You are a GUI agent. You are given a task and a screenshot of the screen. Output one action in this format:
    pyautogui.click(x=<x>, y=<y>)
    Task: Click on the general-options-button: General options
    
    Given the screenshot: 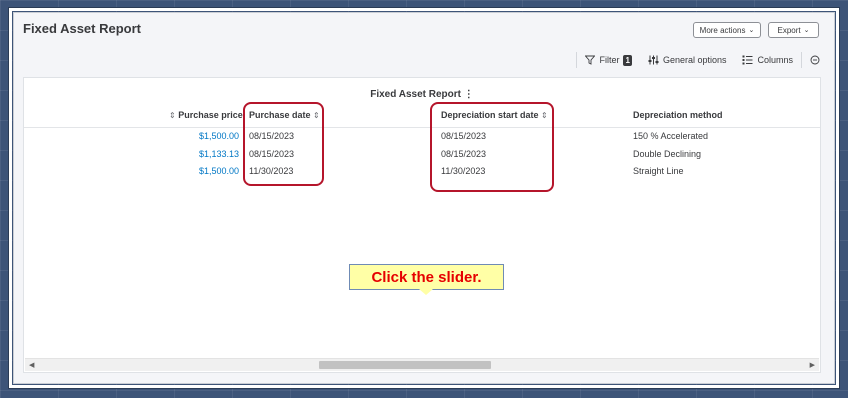 What is the action you would take?
    pyautogui.click(x=687, y=60)
    